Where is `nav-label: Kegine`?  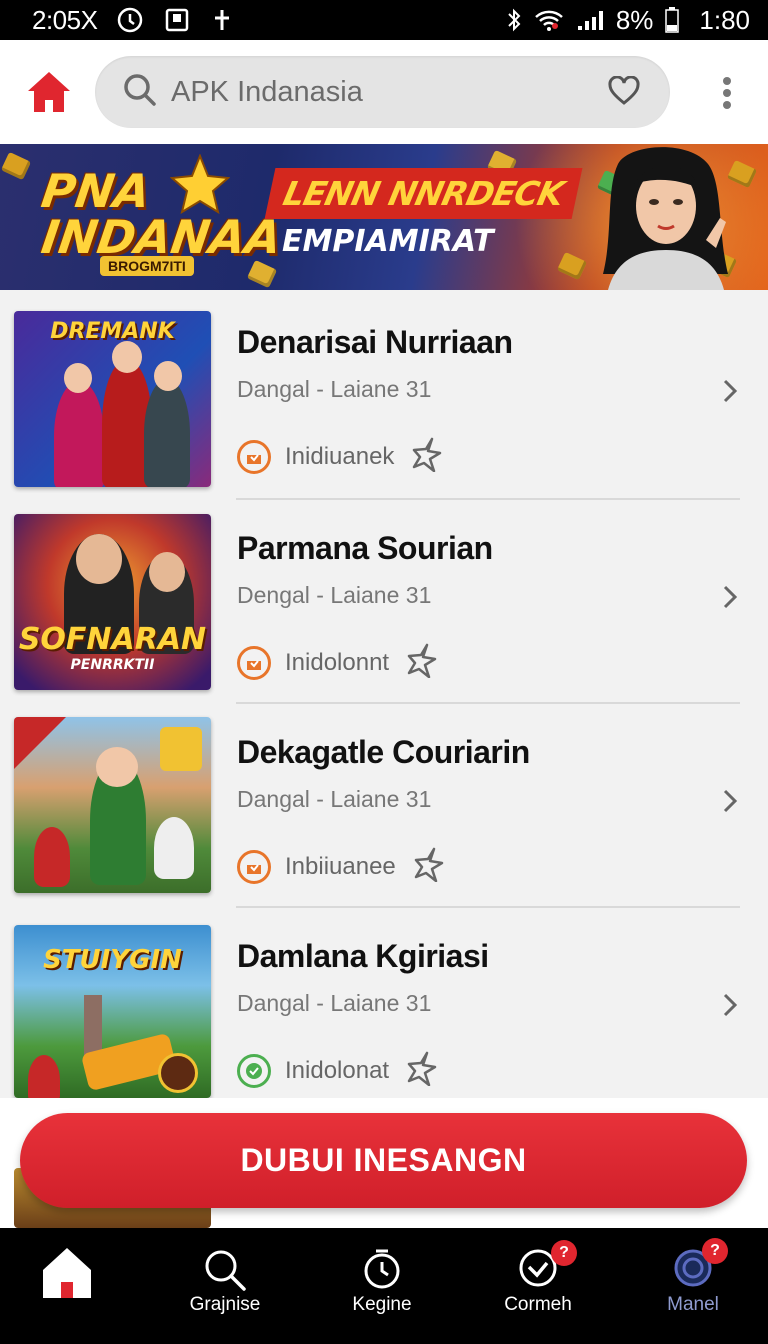 nav-label: Kegine is located at coordinates (382, 1304).